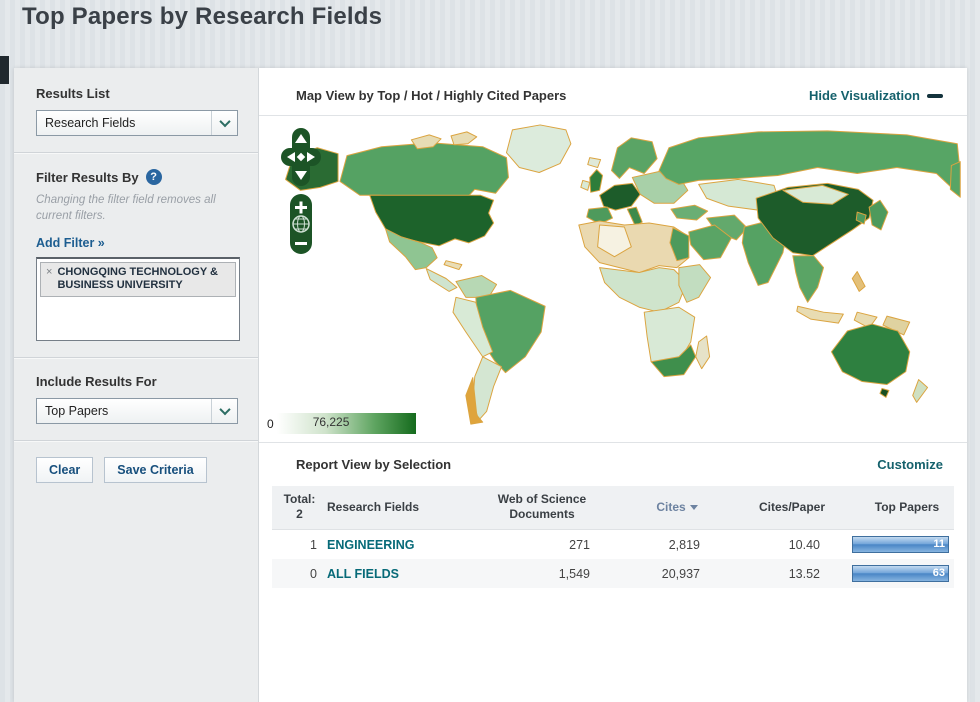  I want to click on total-header: Total: 2, so click(299, 507).